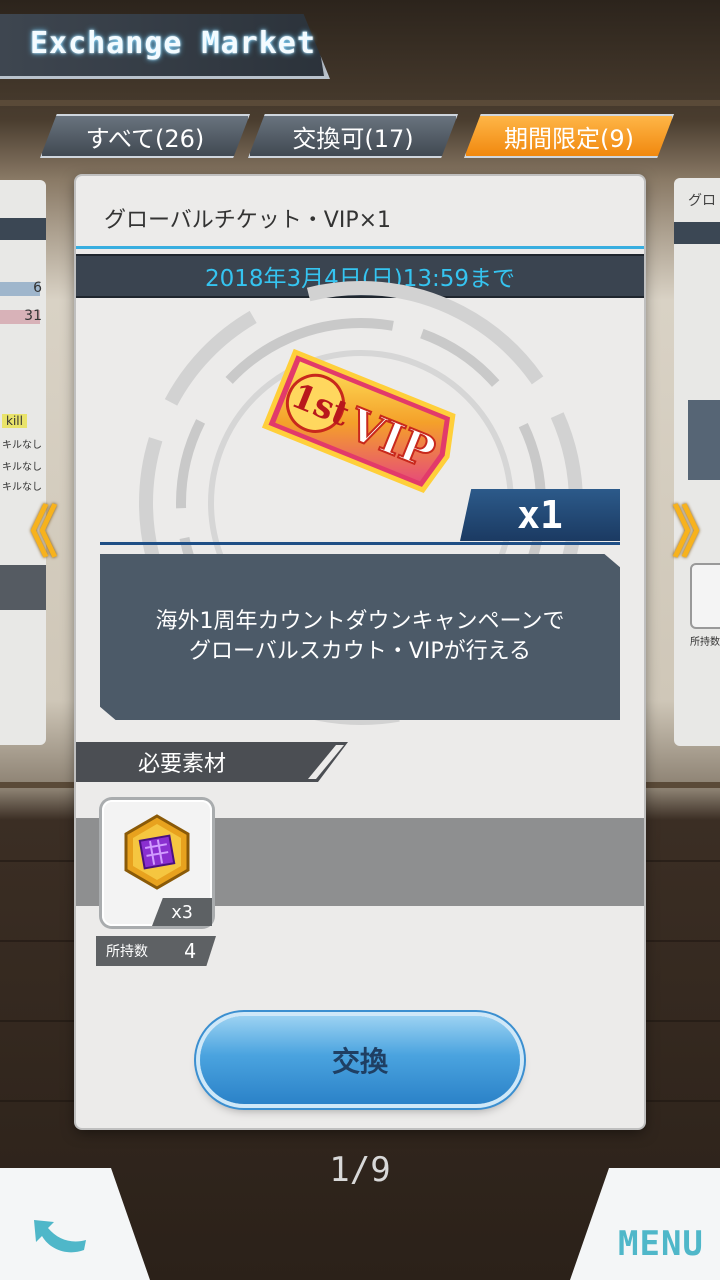  I want to click on item-name: グローバルチケット・VIP×1, so click(248, 220).